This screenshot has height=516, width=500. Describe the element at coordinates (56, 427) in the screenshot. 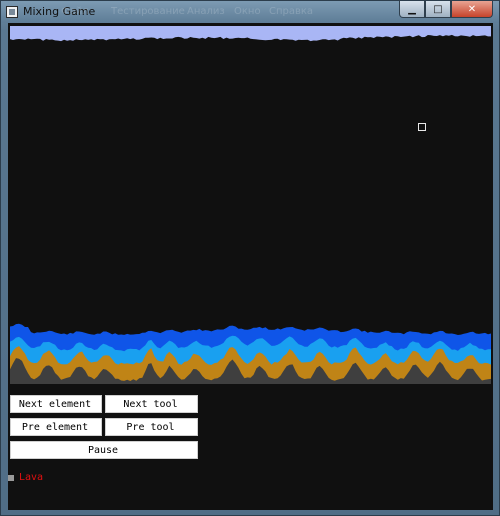

I see `prev-element-button: Pre element` at that location.